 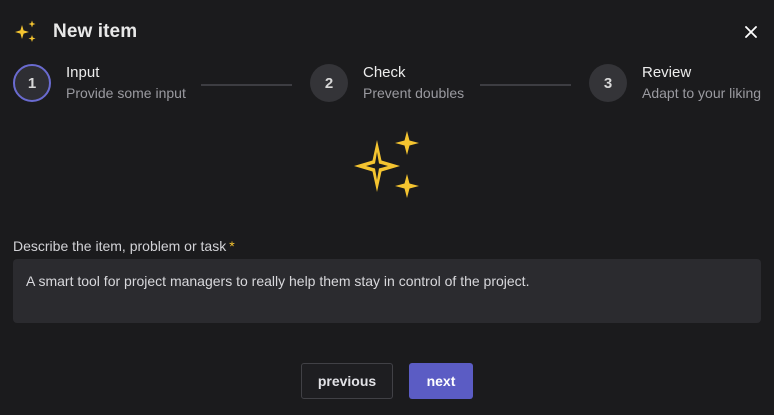 What do you see at coordinates (32, 83) in the screenshot?
I see `step-number: 1` at bounding box center [32, 83].